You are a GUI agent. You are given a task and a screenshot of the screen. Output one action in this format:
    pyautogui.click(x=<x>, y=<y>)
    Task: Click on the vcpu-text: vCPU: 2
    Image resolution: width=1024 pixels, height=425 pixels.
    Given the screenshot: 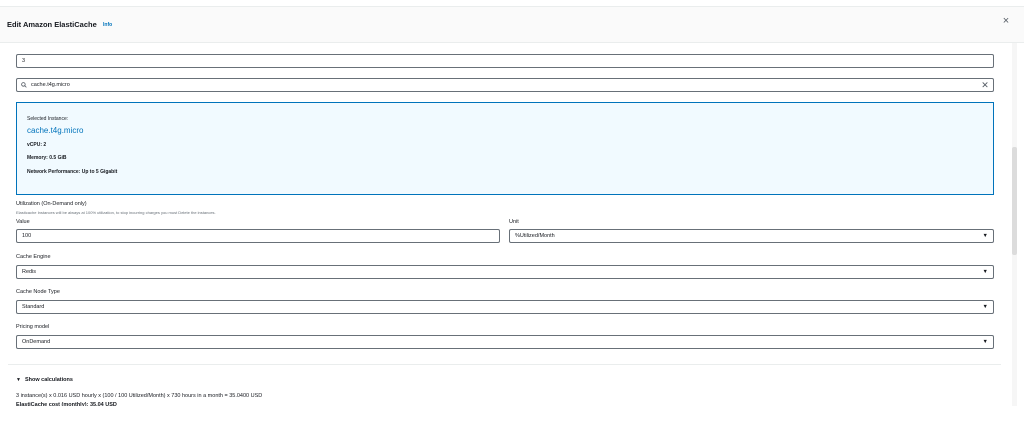 What is the action you would take?
    pyautogui.click(x=37, y=145)
    